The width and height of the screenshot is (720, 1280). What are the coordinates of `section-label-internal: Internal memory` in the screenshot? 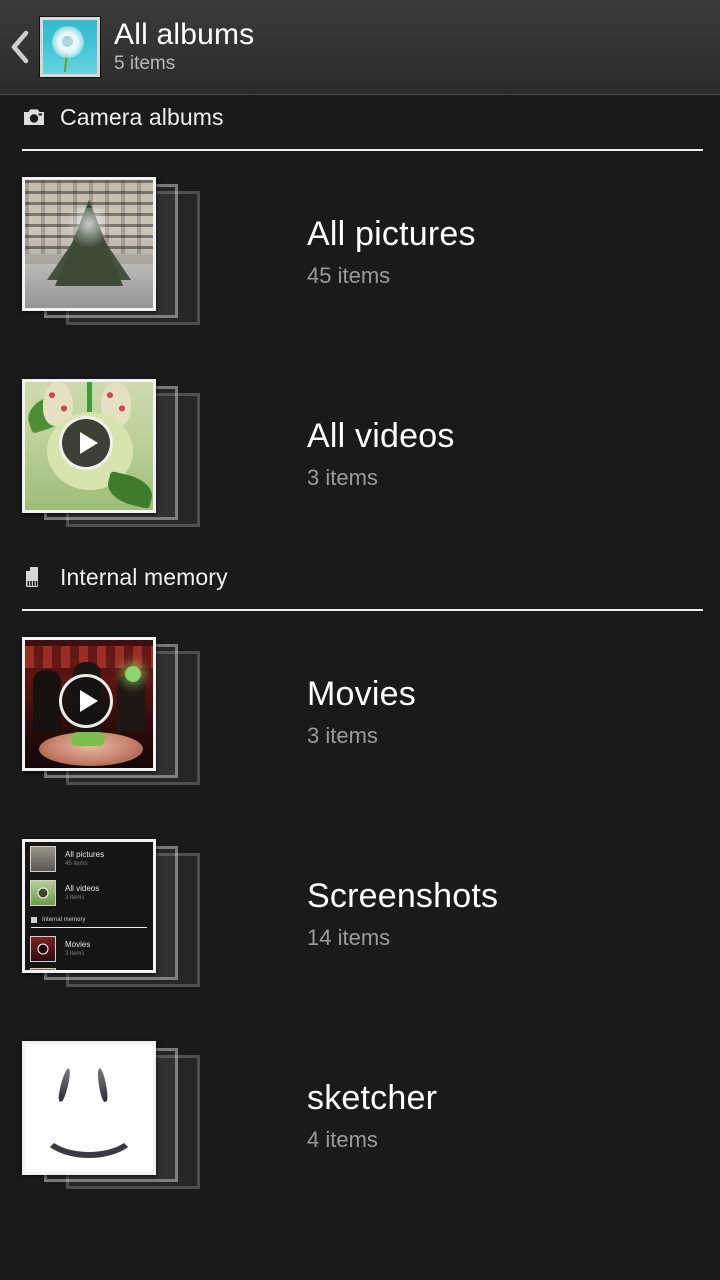 It's located at (144, 577).